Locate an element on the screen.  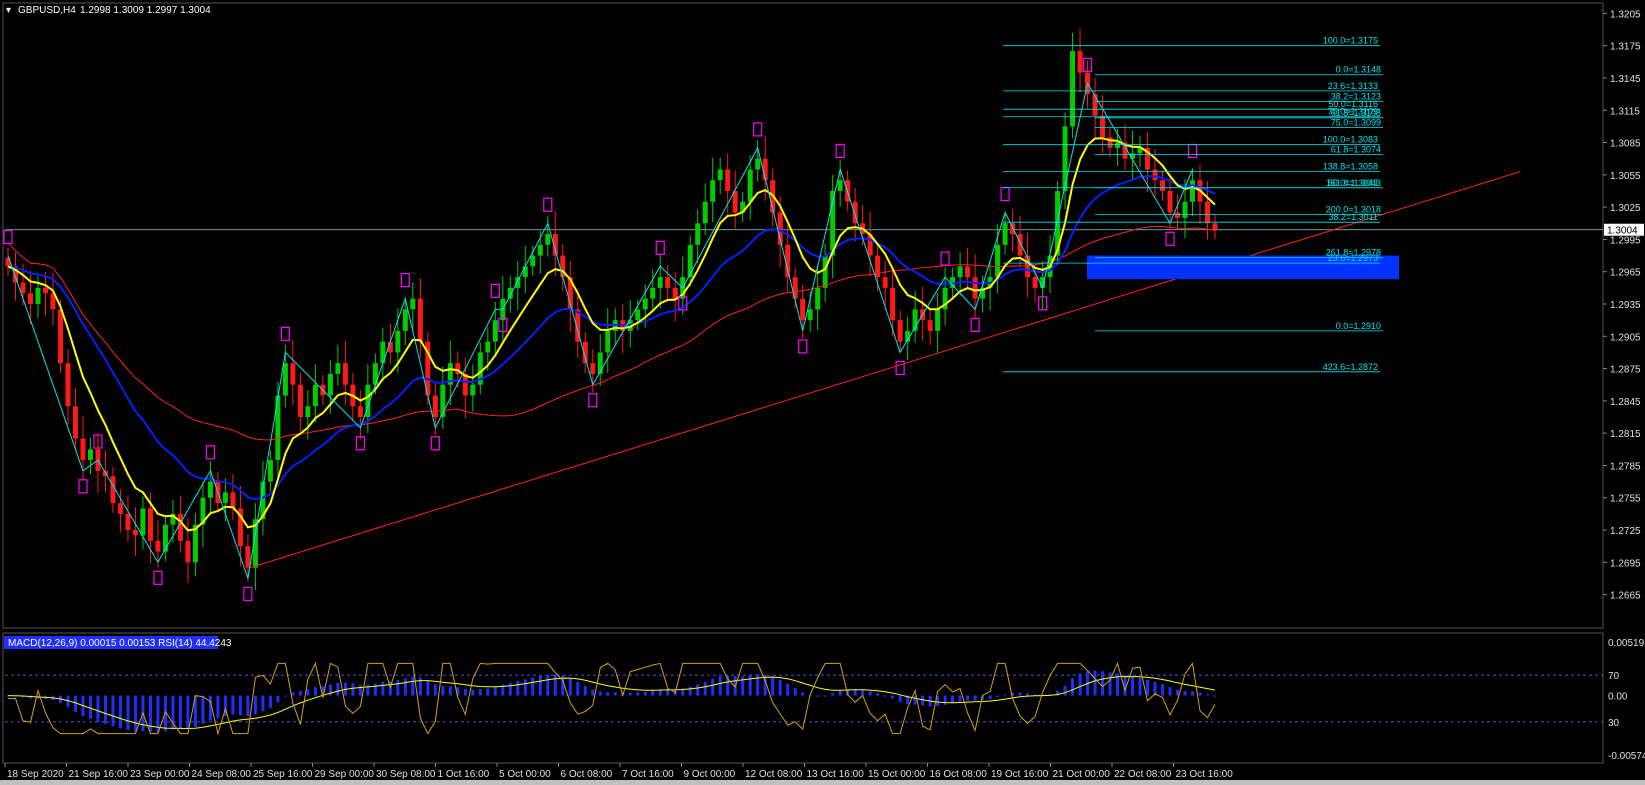
chevron-down-icon: ▾ is located at coordinates (8, 10).